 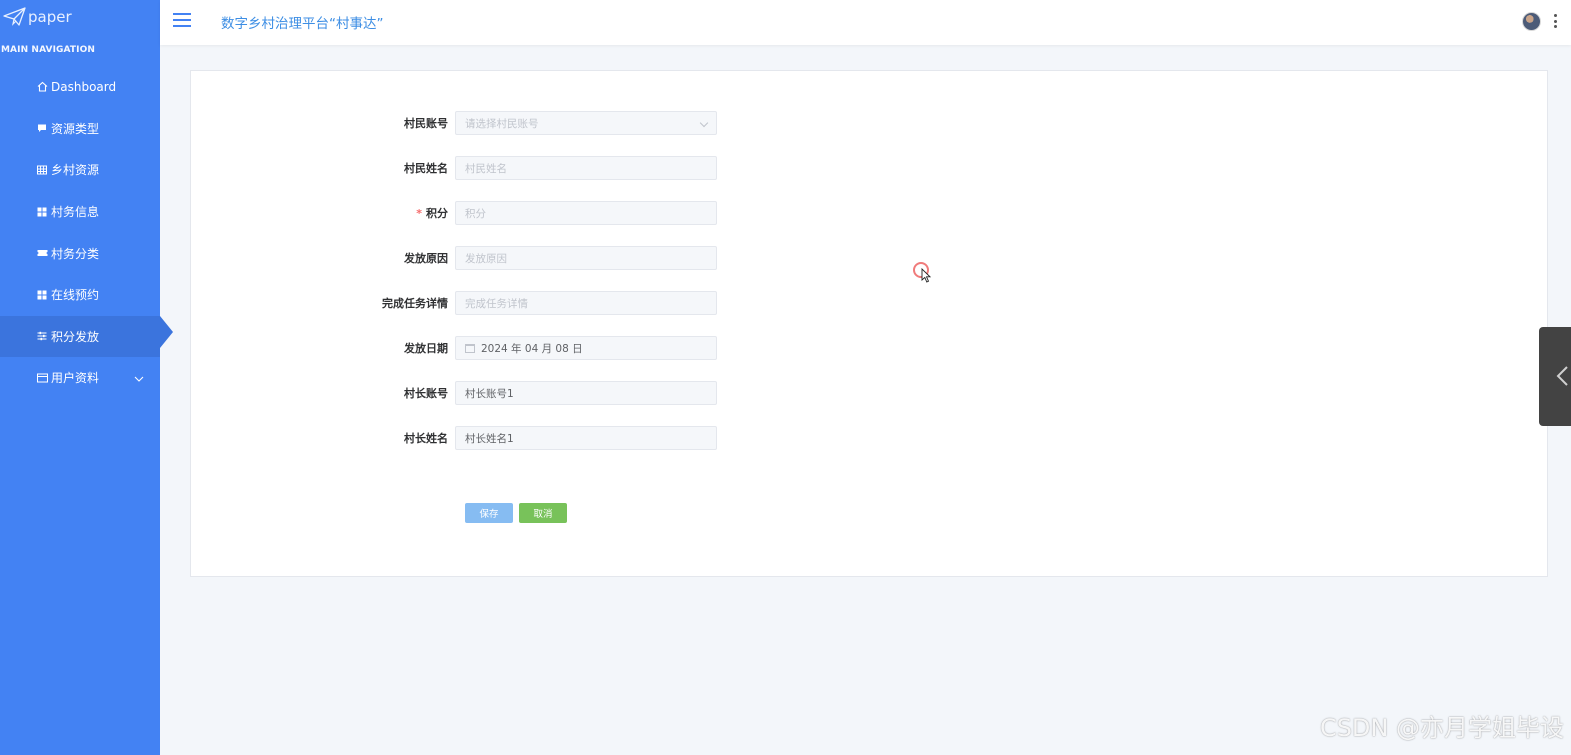 I want to click on sidebar-item-label: 村务信息, so click(x=75, y=212).